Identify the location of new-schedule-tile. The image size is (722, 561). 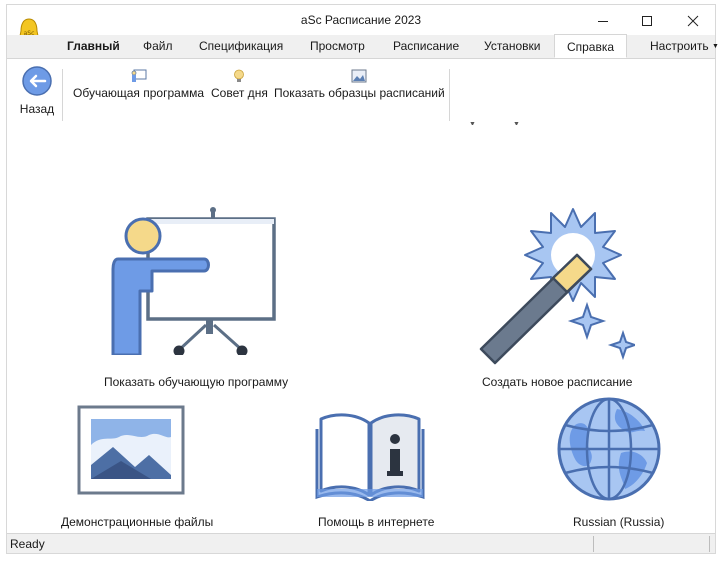
(551, 281).